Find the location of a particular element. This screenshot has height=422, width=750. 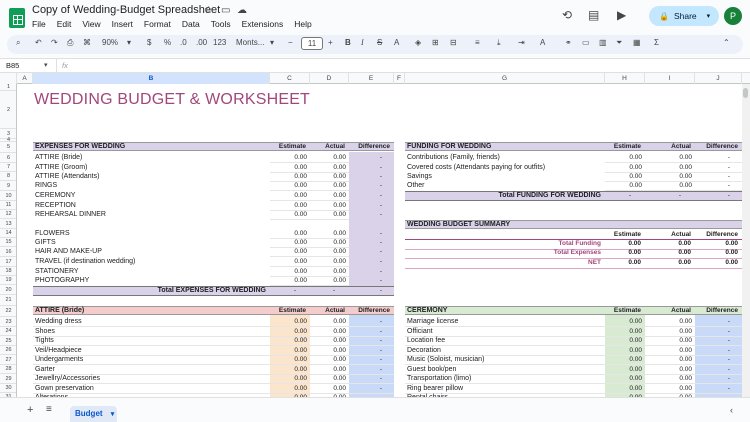

row-header: 13 is located at coordinates (8, 224).